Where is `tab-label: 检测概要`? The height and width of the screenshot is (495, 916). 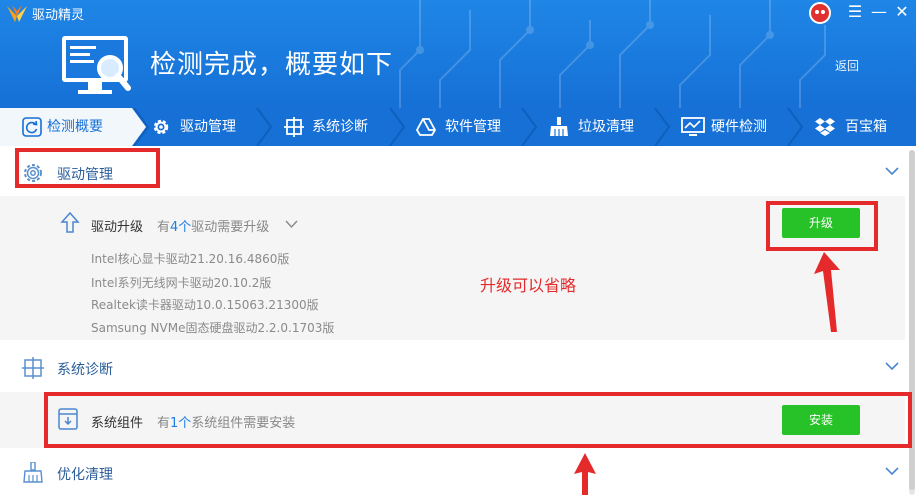
tab-label: 检测概要 is located at coordinates (75, 127).